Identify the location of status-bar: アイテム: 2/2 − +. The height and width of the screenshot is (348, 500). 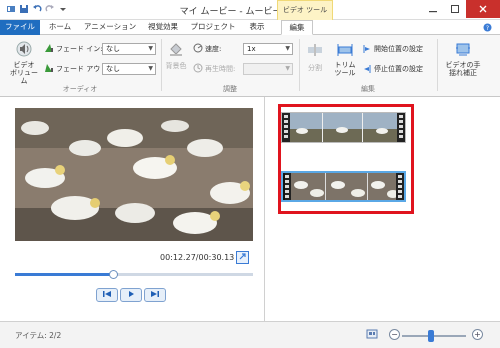
(250, 334).